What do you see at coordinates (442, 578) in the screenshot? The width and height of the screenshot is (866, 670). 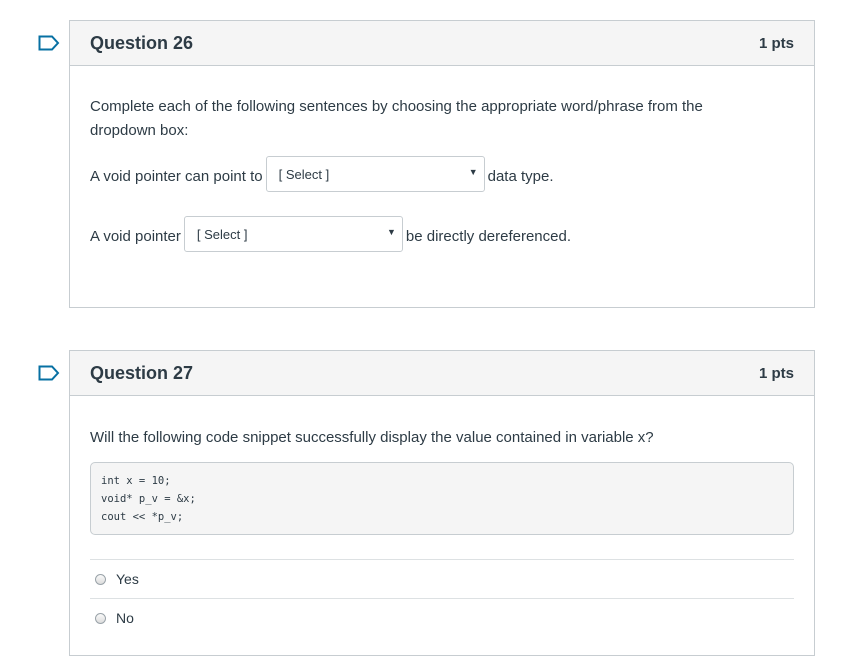 I see `answer-option-yes: Yes` at bounding box center [442, 578].